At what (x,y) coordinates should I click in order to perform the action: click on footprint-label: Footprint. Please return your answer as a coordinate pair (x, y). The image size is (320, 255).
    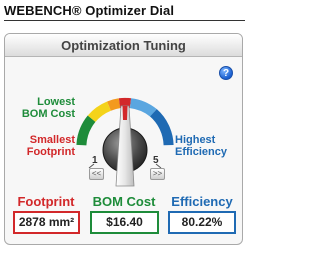
    Looking at the image, I should click on (46, 201).